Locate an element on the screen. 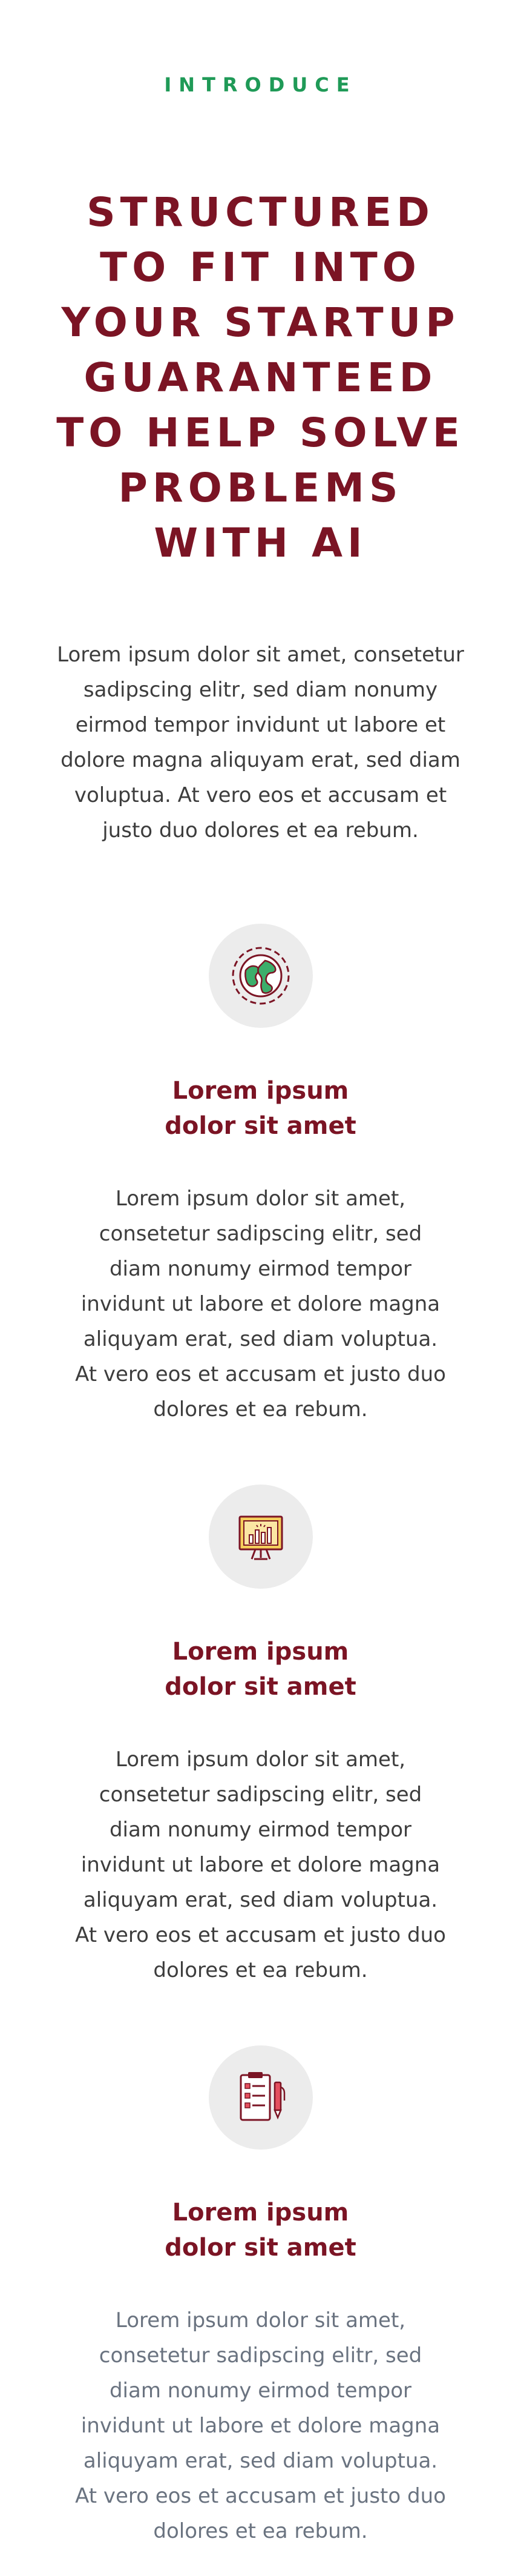 Image resolution: width=521 pixels, height=2576 pixels. globe-icon-circle is located at coordinates (260, 976).